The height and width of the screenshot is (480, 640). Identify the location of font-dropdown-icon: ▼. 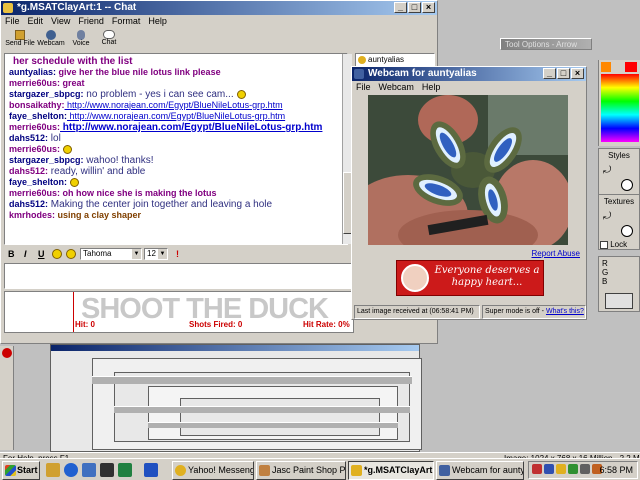
(136, 254).